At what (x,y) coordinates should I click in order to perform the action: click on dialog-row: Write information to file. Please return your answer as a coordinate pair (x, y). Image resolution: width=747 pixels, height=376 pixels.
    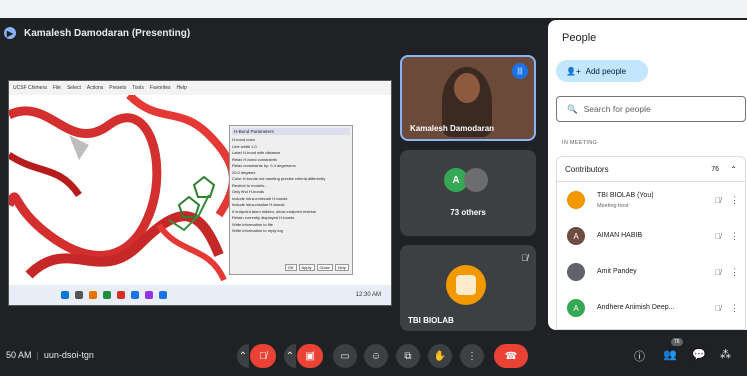
    Looking at the image, I should click on (252, 224).